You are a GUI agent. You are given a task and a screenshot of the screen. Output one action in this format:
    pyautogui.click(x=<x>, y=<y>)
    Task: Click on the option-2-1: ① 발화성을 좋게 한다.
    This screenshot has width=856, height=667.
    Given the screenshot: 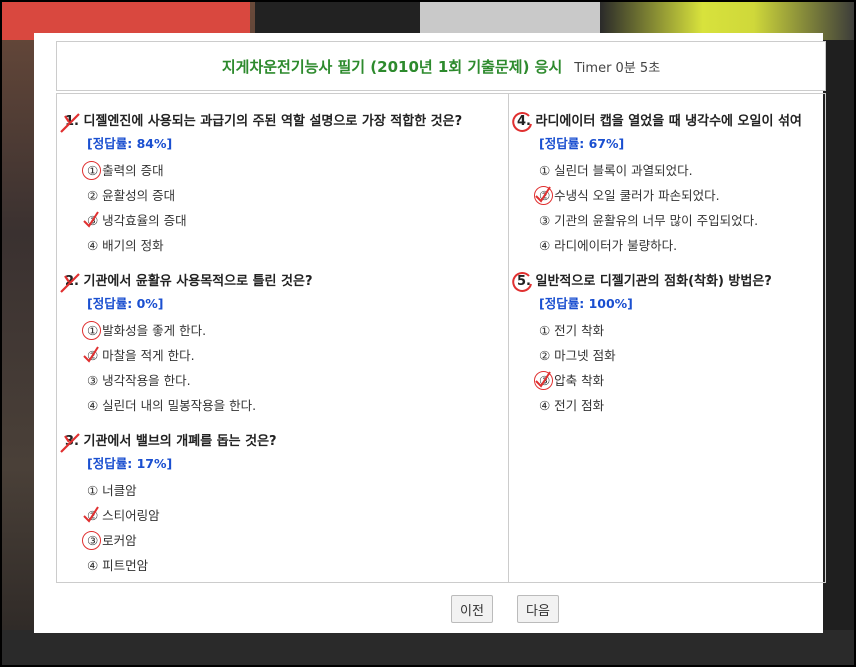 What is the action you would take?
    pyautogui.click(x=197, y=330)
    